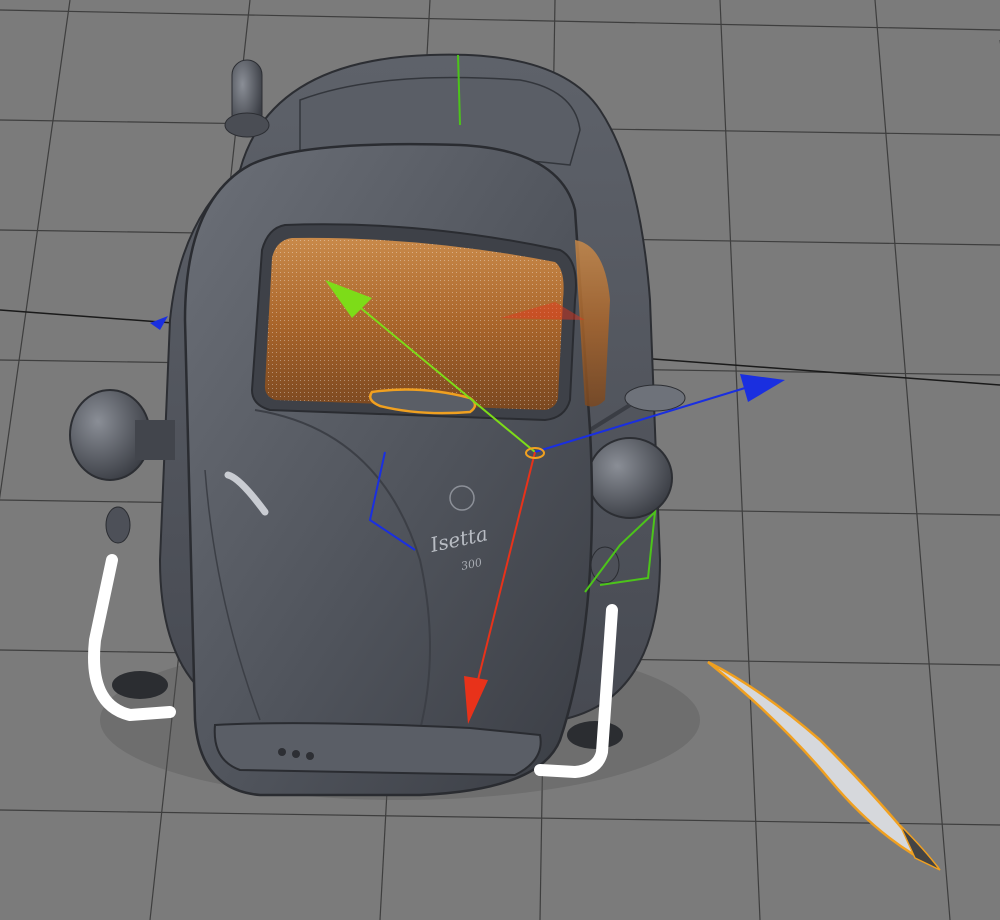 The width and height of the screenshot is (1000, 920). I want to click on right-headlamp, so click(630, 478).